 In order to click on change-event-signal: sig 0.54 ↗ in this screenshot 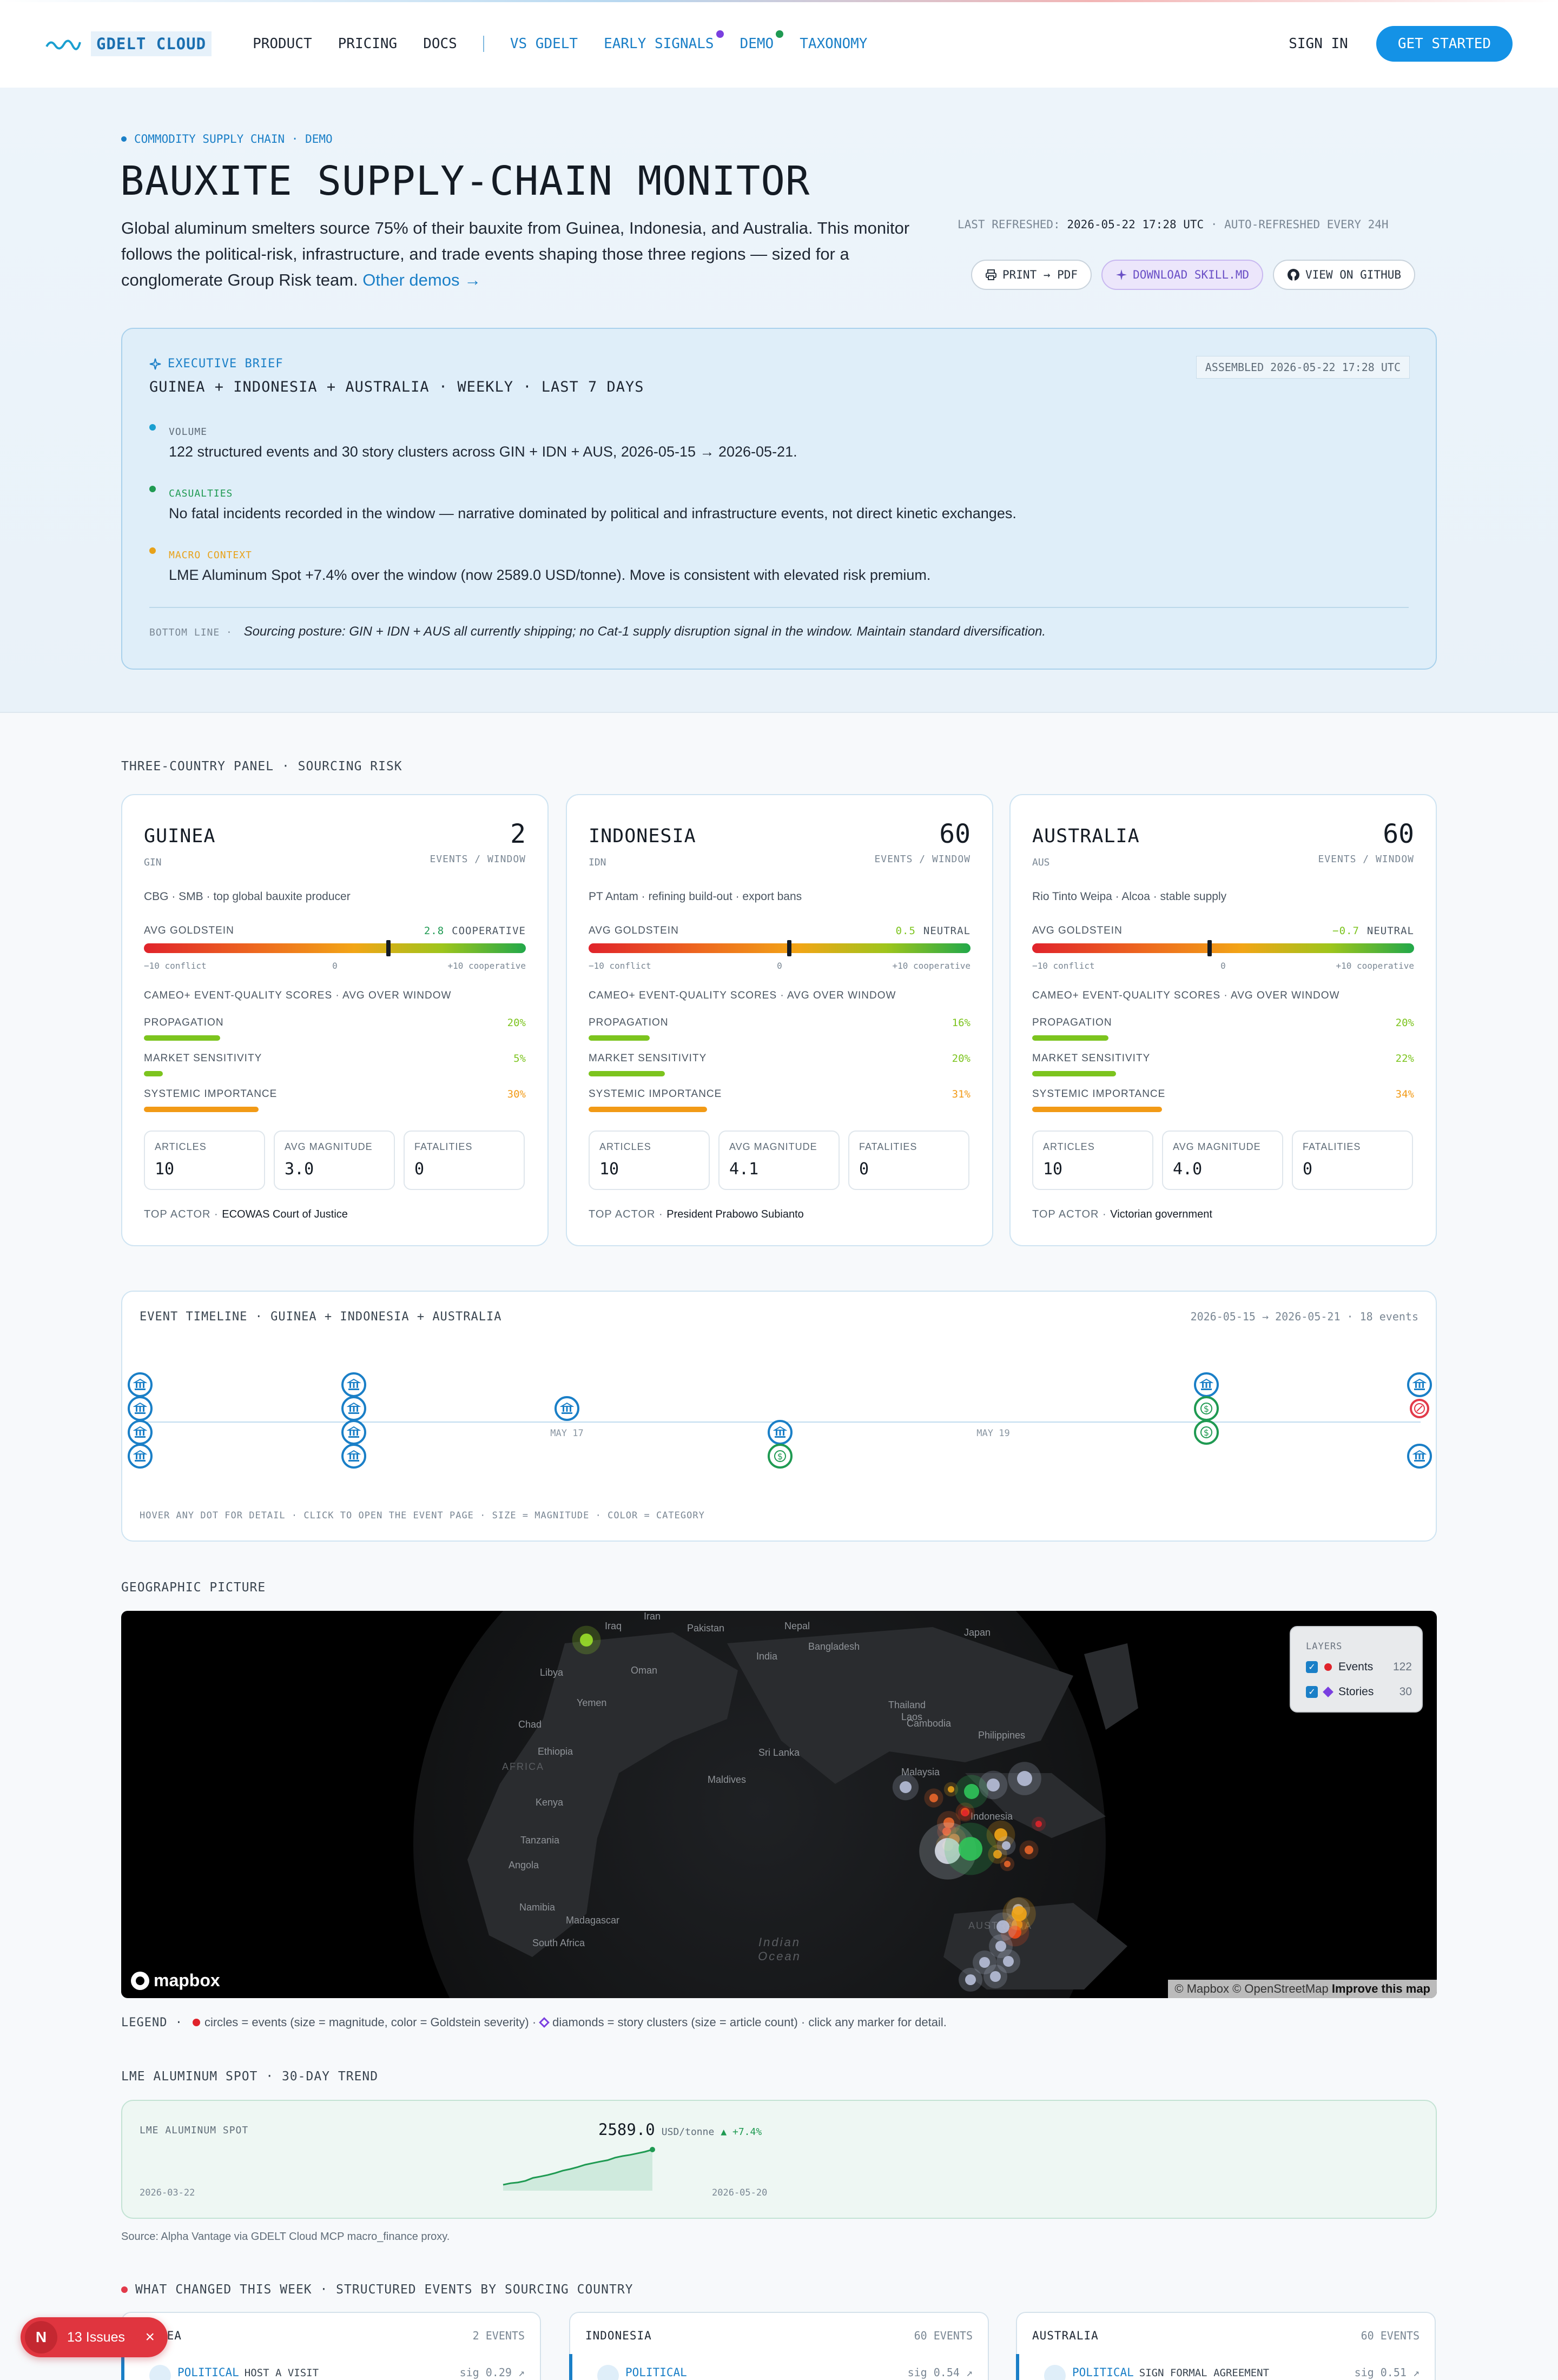, I will do `click(940, 2372)`.